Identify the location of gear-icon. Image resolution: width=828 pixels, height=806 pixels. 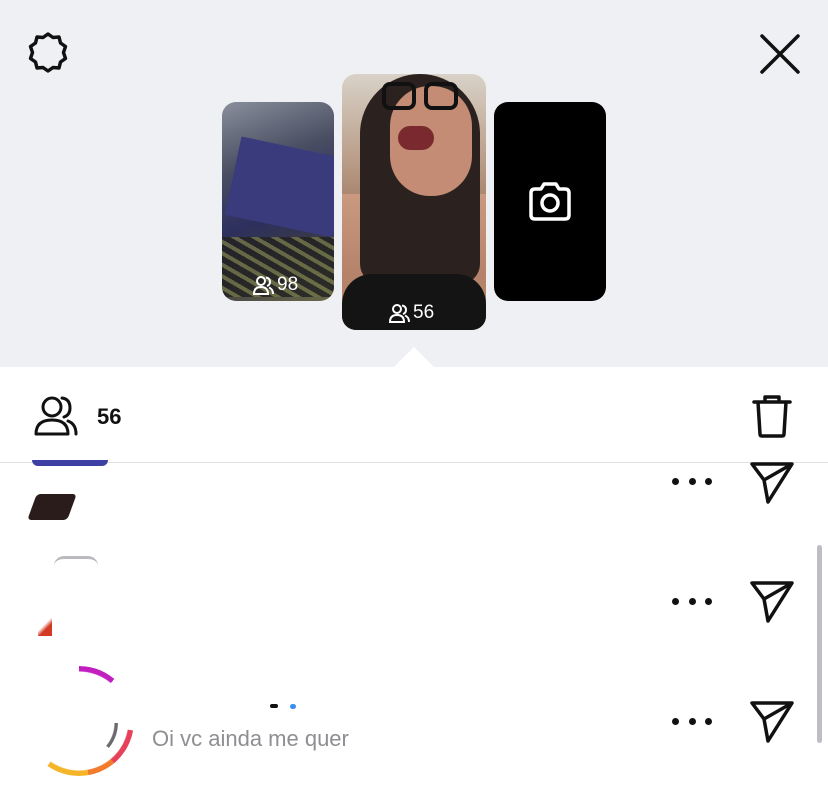
(48, 54).